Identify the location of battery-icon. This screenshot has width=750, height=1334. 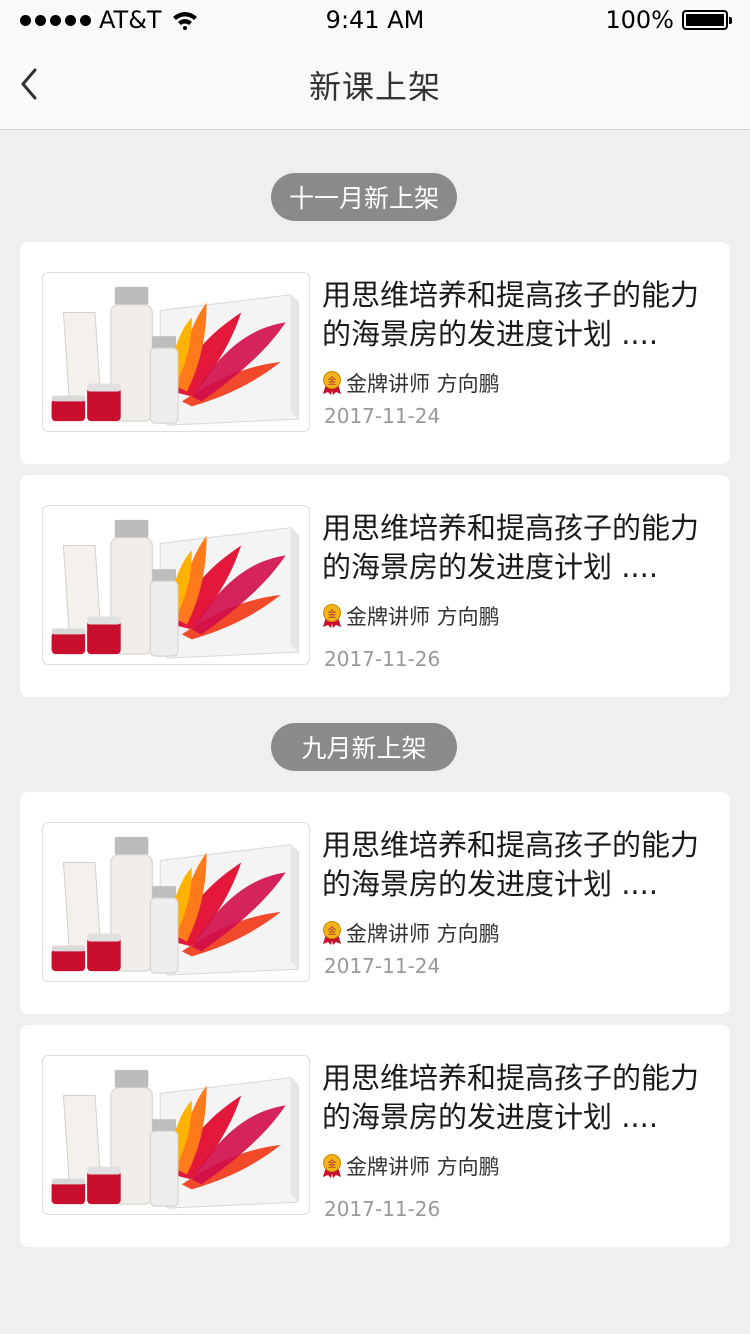
(707, 20).